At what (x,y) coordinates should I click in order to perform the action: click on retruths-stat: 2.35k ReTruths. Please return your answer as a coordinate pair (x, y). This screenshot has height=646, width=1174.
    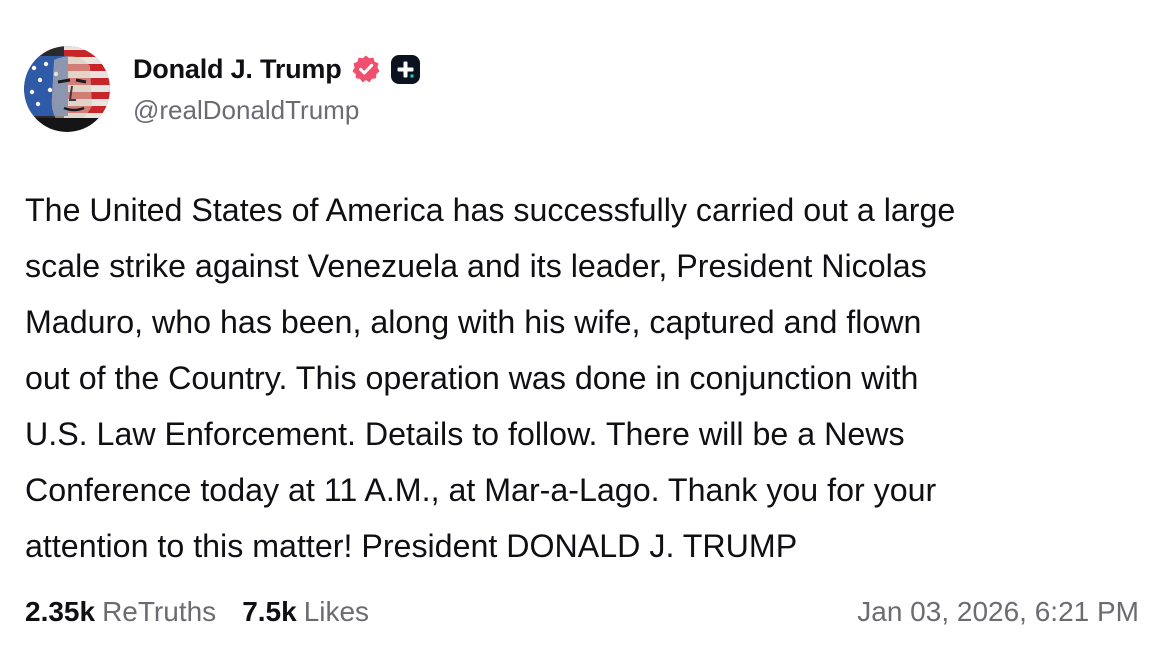
    Looking at the image, I should click on (120, 612).